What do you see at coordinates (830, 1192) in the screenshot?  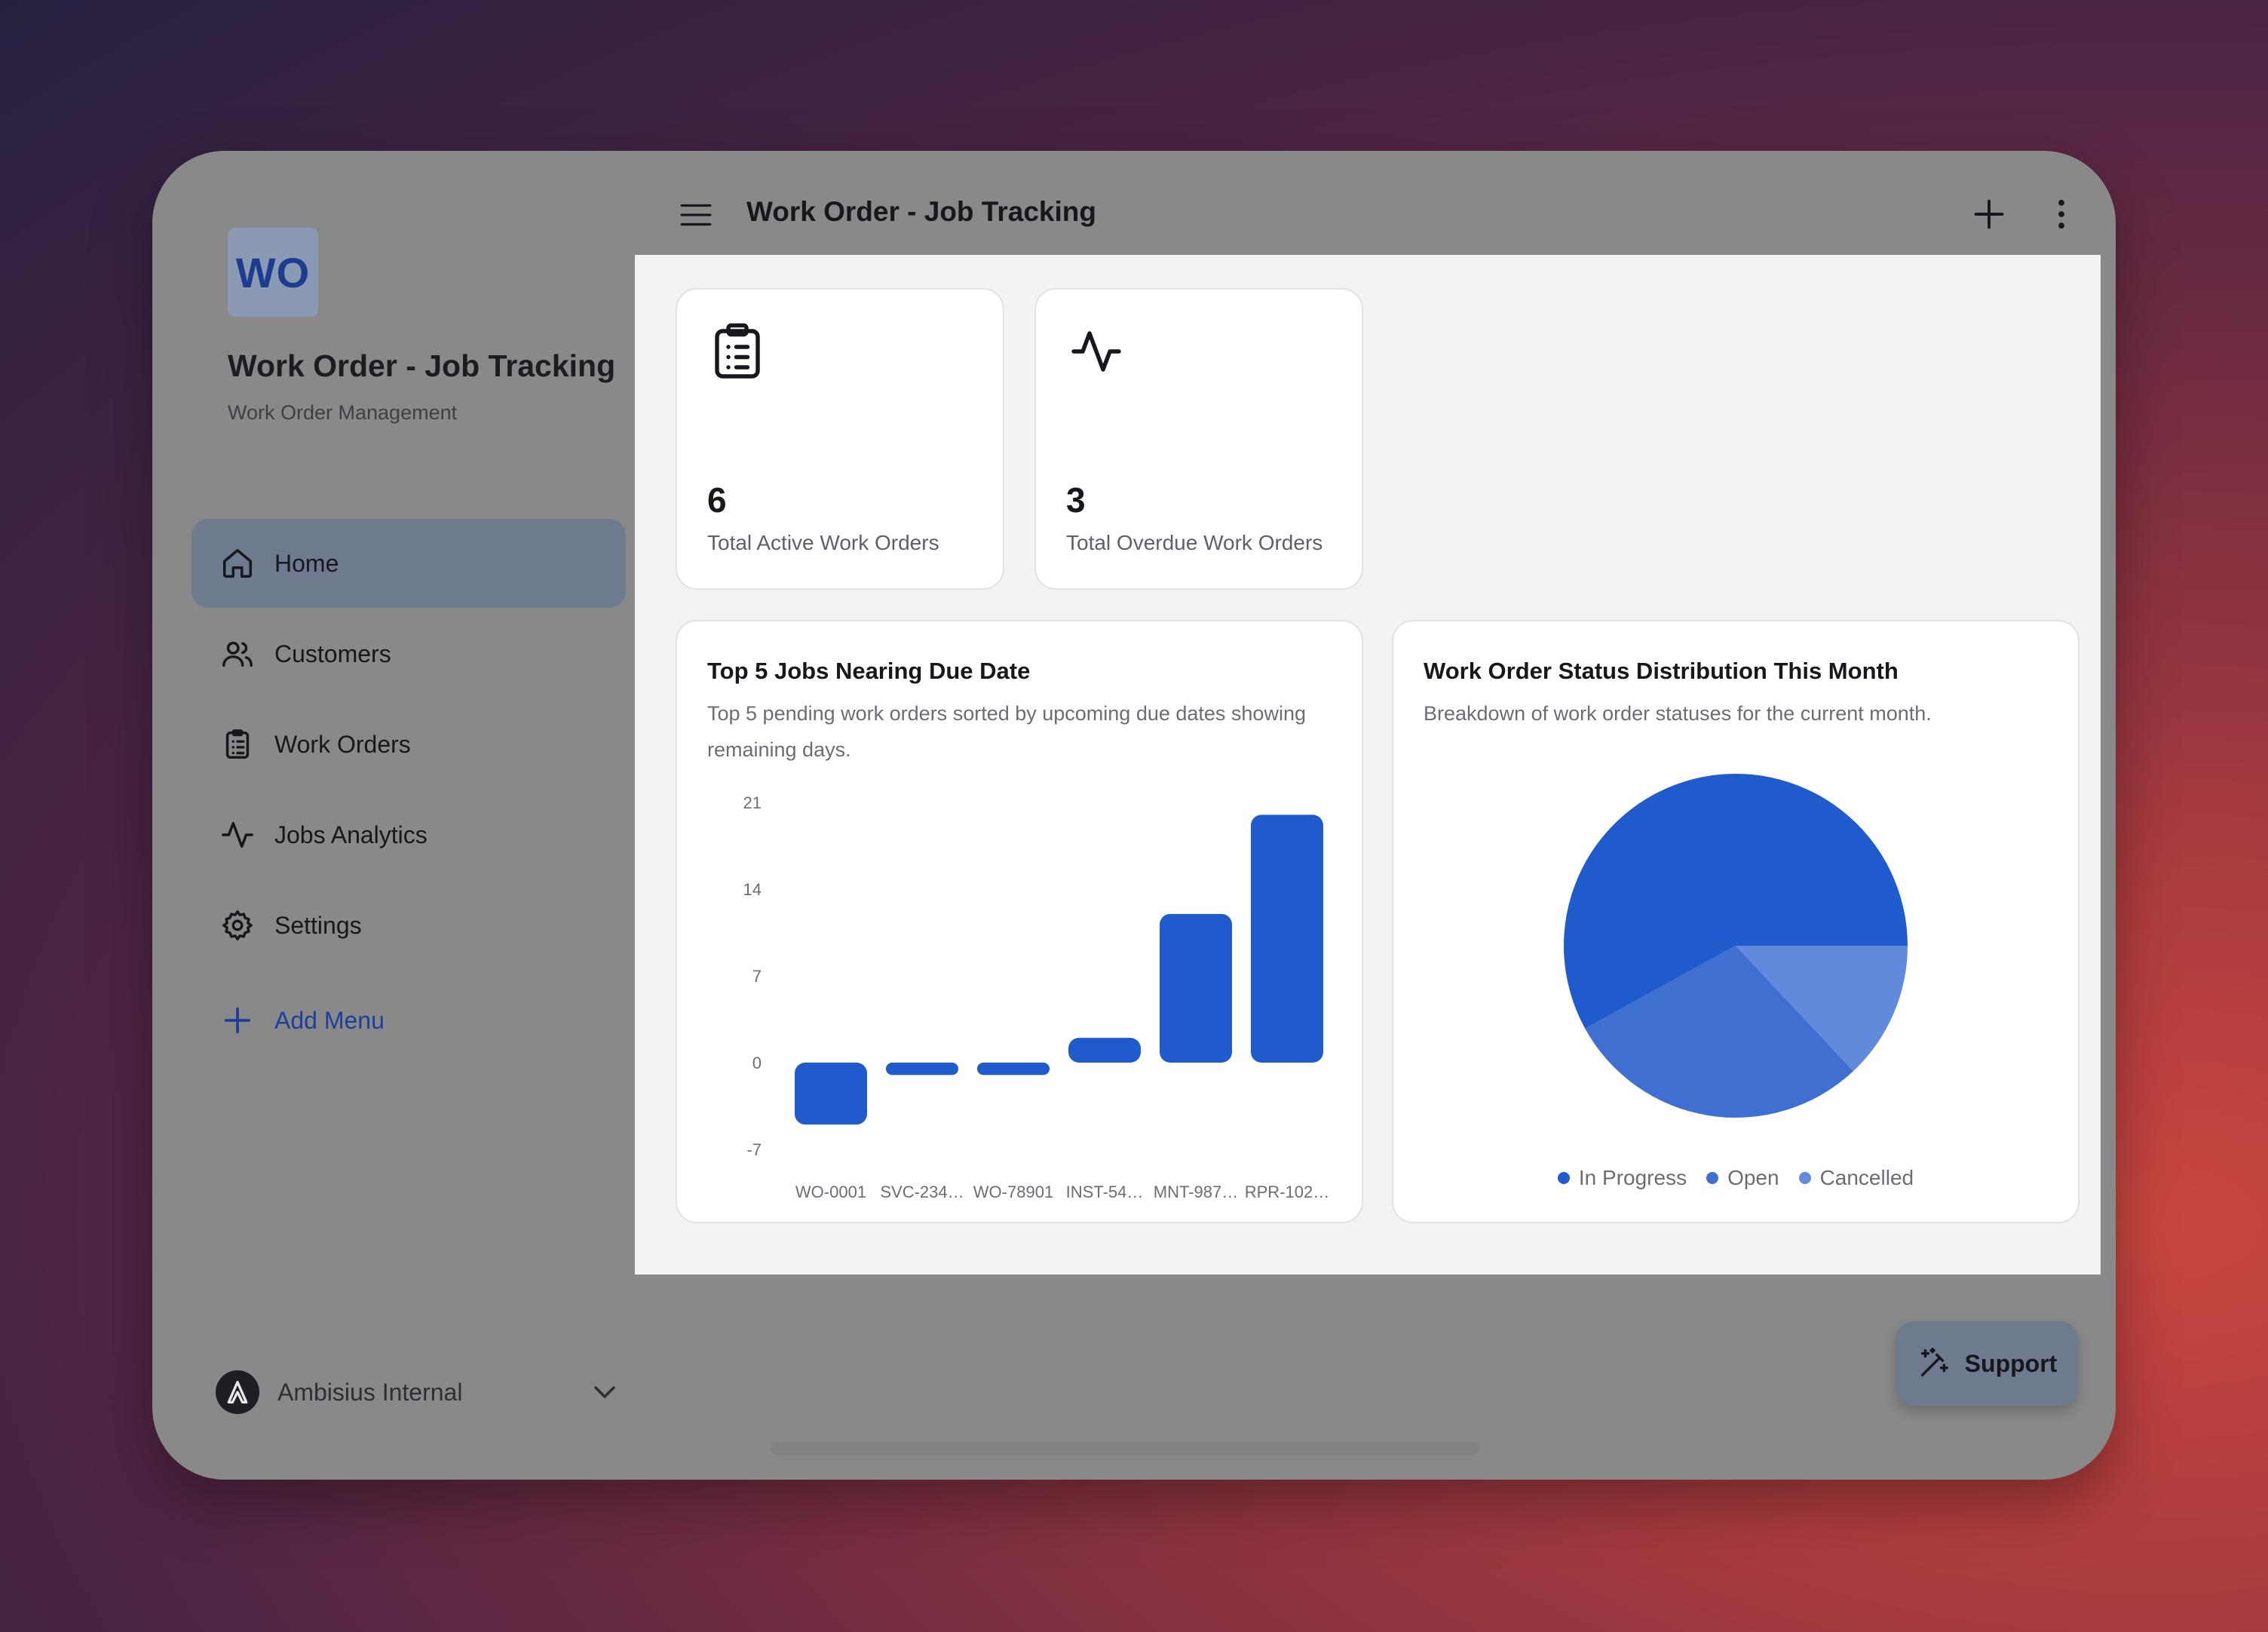 I see `x-tick-label: WO-0001` at bounding box center [830, 1192].